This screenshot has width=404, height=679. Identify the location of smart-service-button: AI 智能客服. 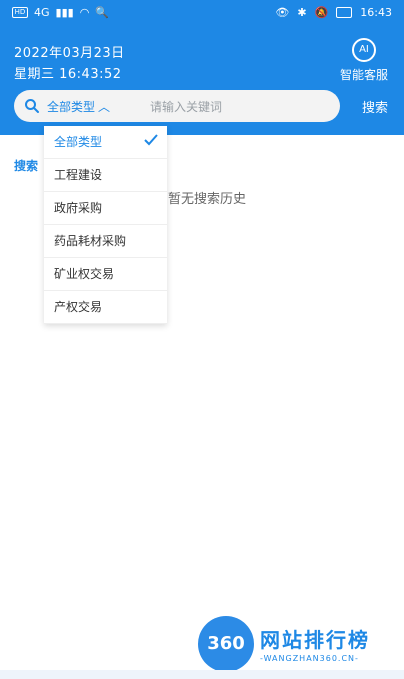
(364, 60).